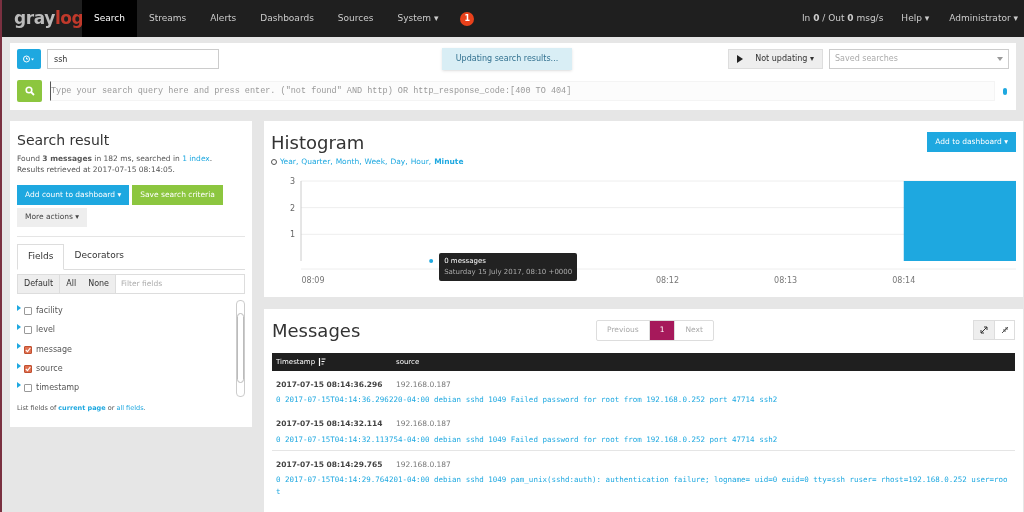 Image resolution: width=1024 pixels, height=512 pixels. What do you see at coordinates (522, 91) in the screenshot?
I see `query-input-field: Type your search query here and press enter. ("not found" AND http) OR http_response_code:[400 TO 404]` at bounding box center [522, 91].